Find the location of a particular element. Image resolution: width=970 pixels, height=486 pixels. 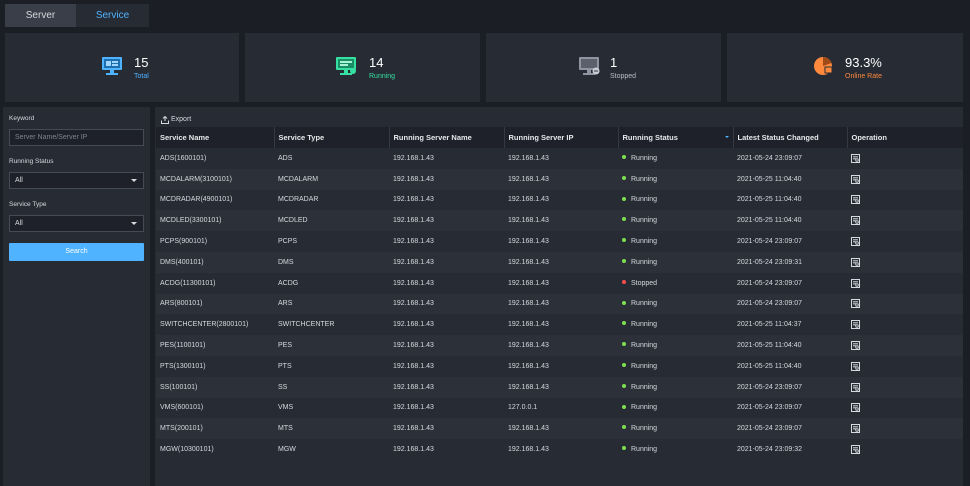

service-type-cell: MTS is located at coordinates (285, 429).